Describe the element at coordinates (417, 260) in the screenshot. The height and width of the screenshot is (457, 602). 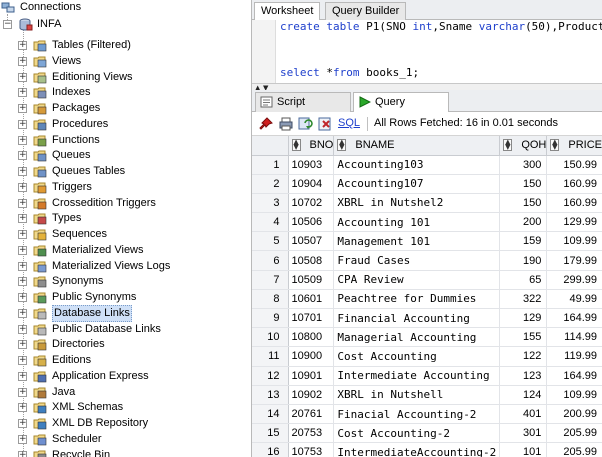
I see `cell-bname: Fraud Cases` at that location.